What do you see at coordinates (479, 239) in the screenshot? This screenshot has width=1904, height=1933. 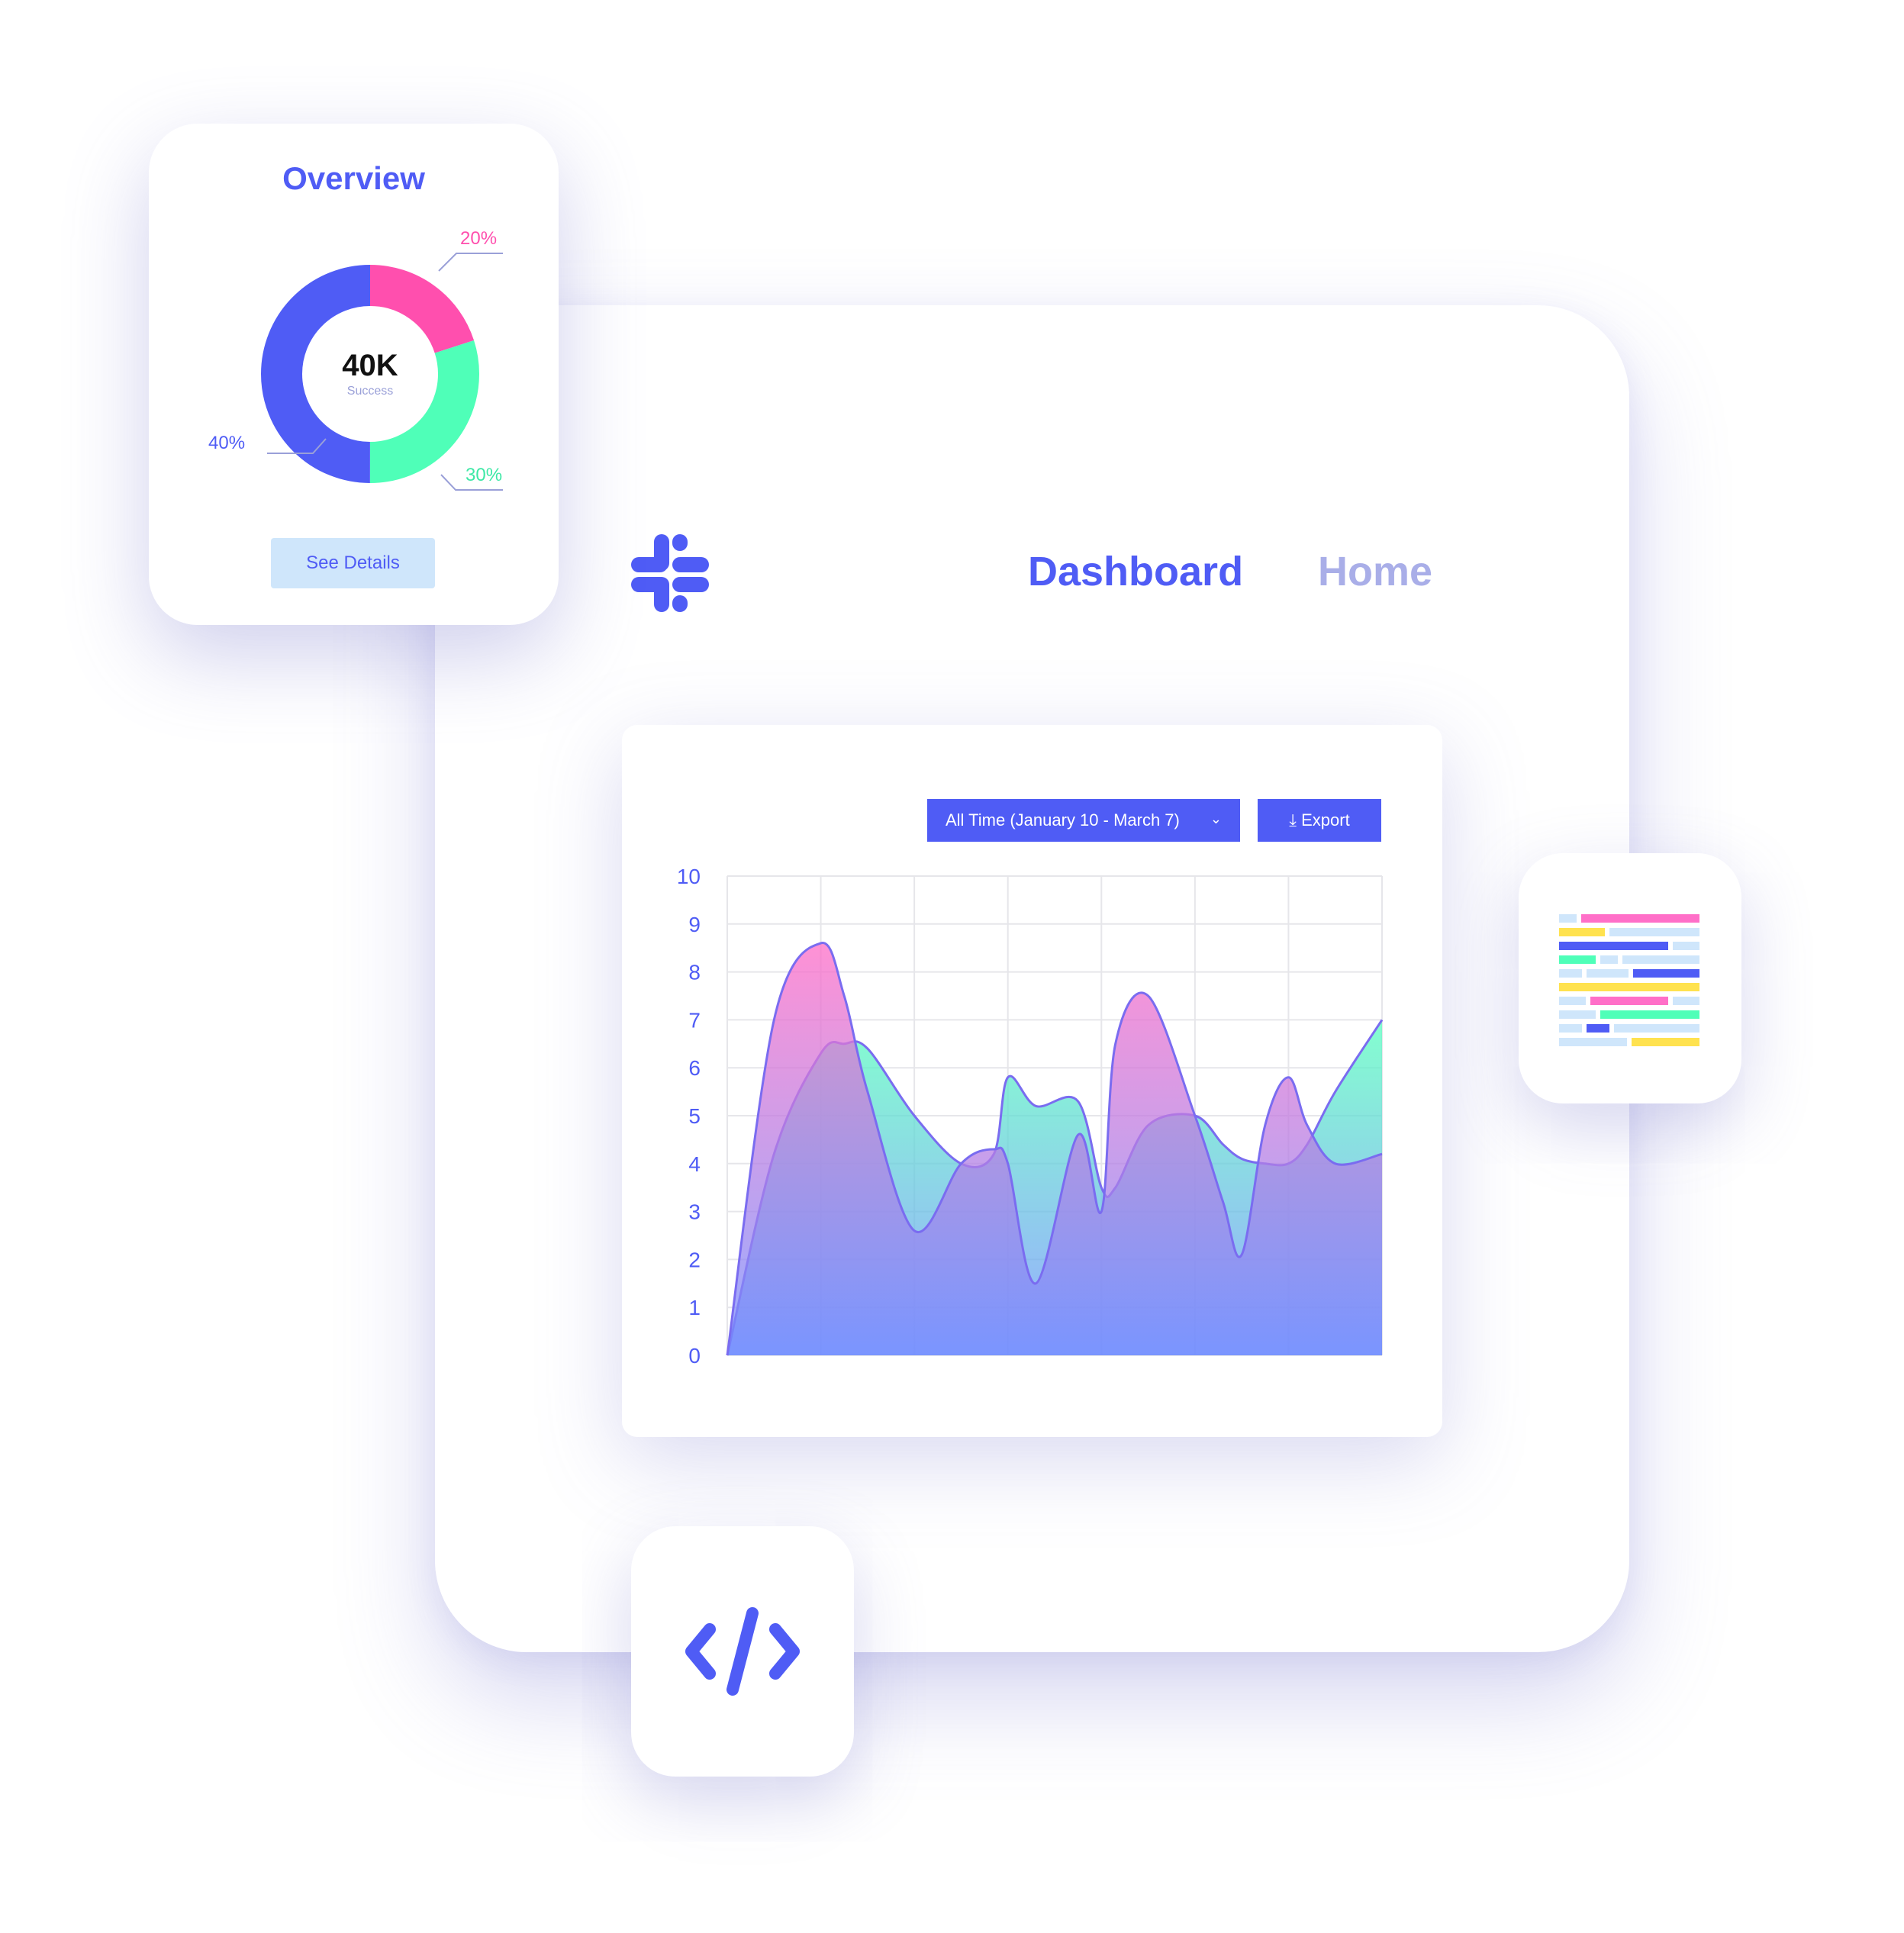 I see `segment-label-20: 20%` at bounding box center [479, 239].